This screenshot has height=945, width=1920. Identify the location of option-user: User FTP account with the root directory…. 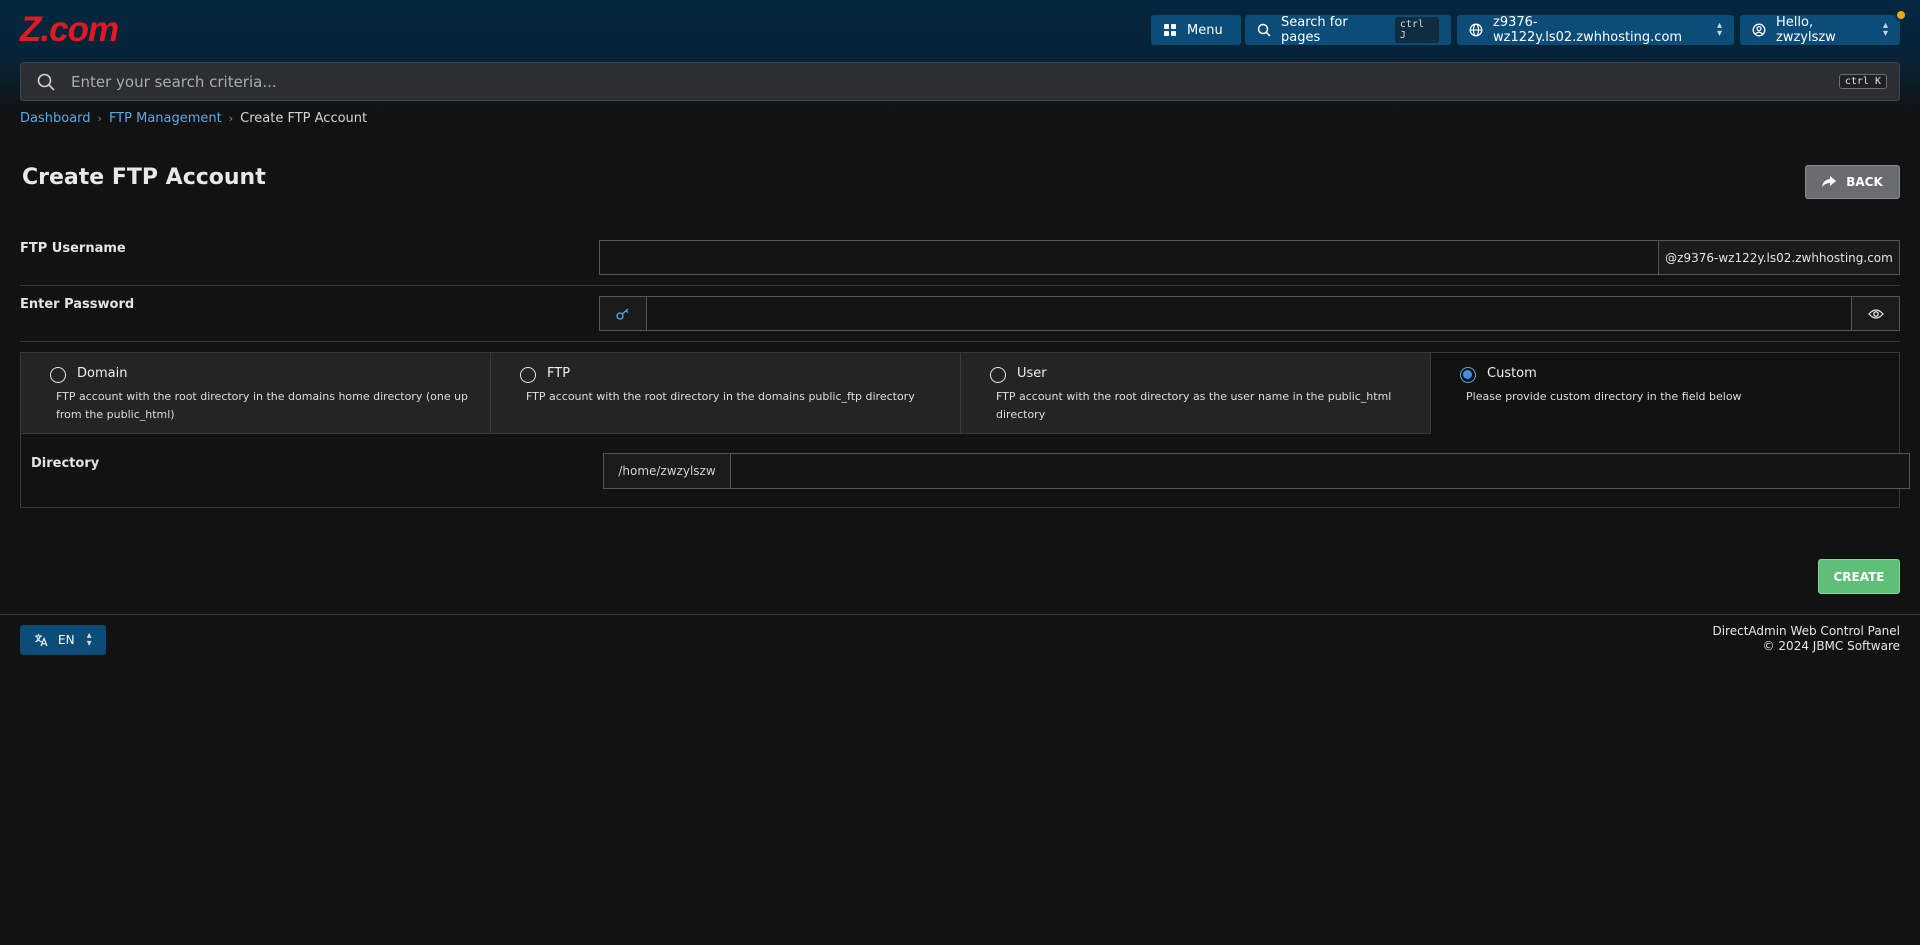
(1196, 393).